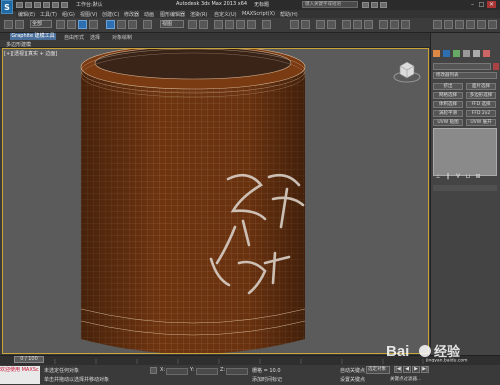  I want to click on reference-coord-icon, so click(147, 24).